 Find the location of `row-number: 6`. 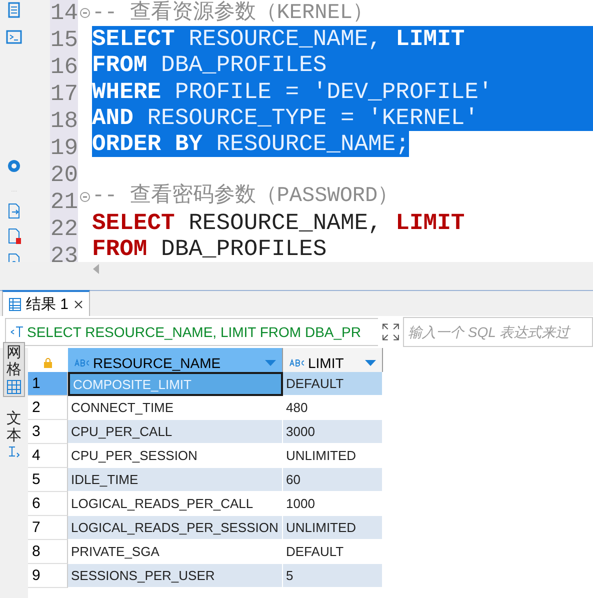

row-number: 6 is located at coordinates (48, 504).